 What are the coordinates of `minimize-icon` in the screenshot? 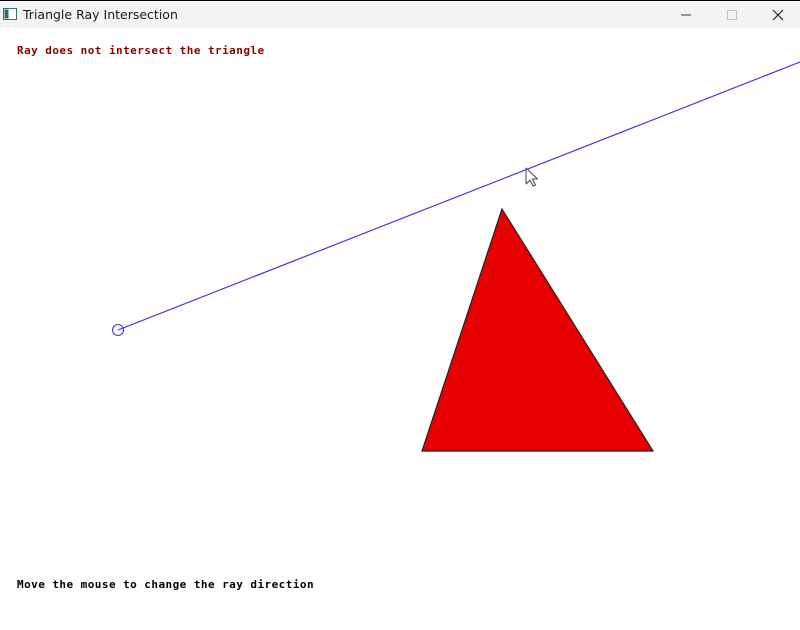 It's located at (686, 15).